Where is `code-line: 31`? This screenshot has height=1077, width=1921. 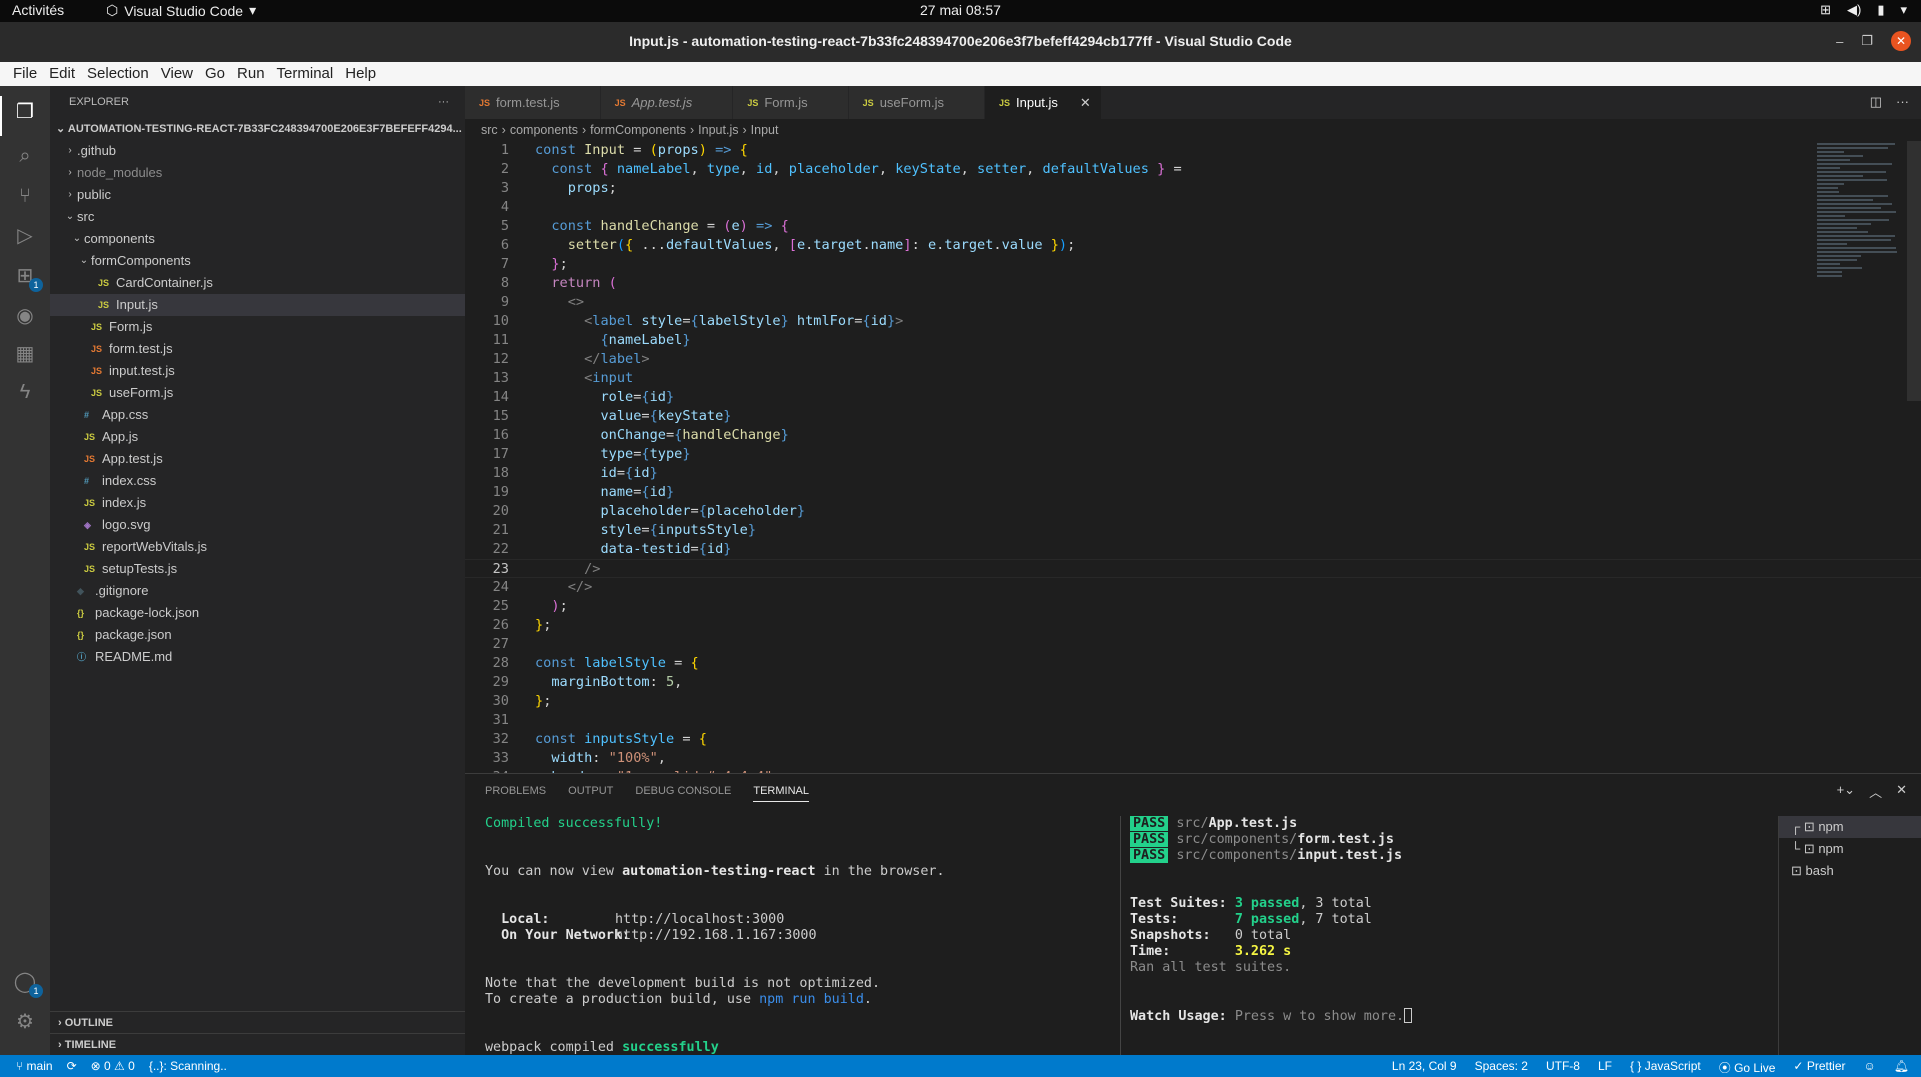 code-line: 31 is located at coordinates (1193, 720).